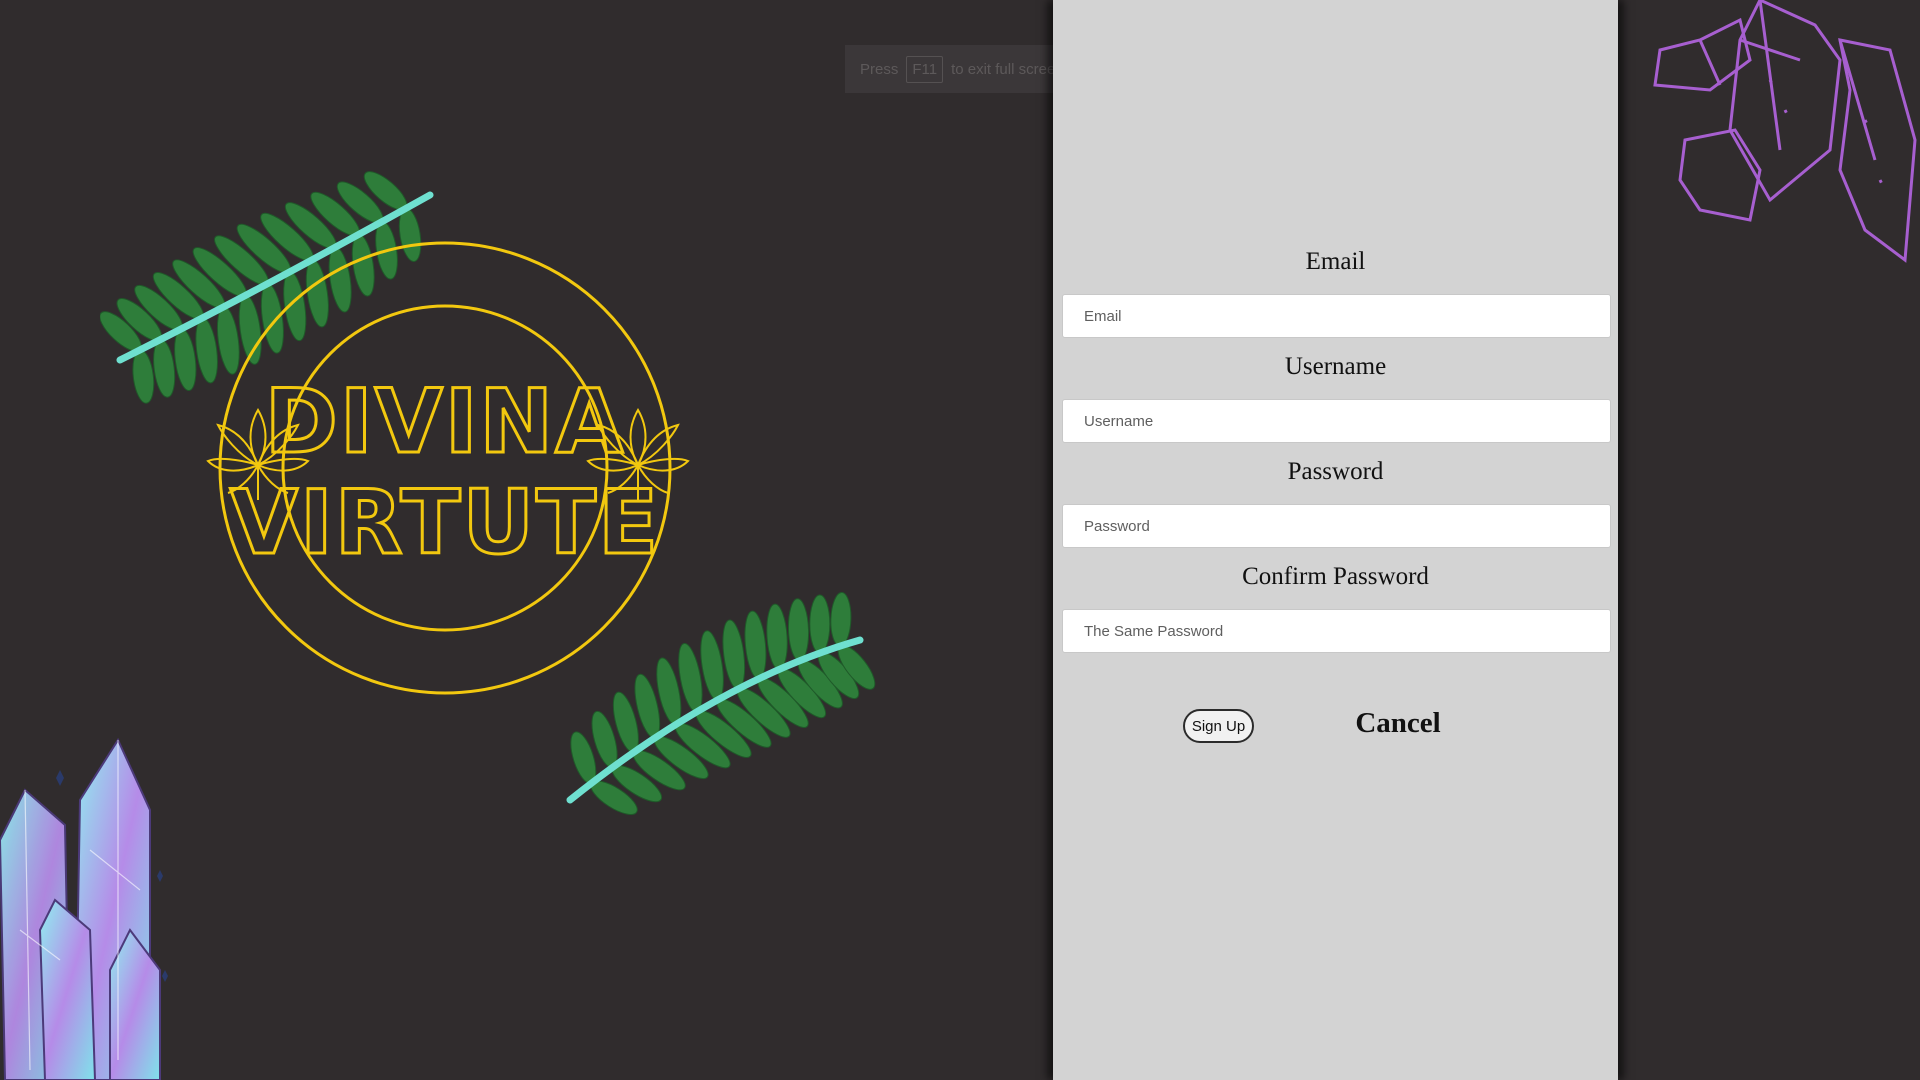 This screenshot has height=1080, width=1920. Describe the element at coordinates (1336, 421) in the screenshot. I see `username-field` at that location.